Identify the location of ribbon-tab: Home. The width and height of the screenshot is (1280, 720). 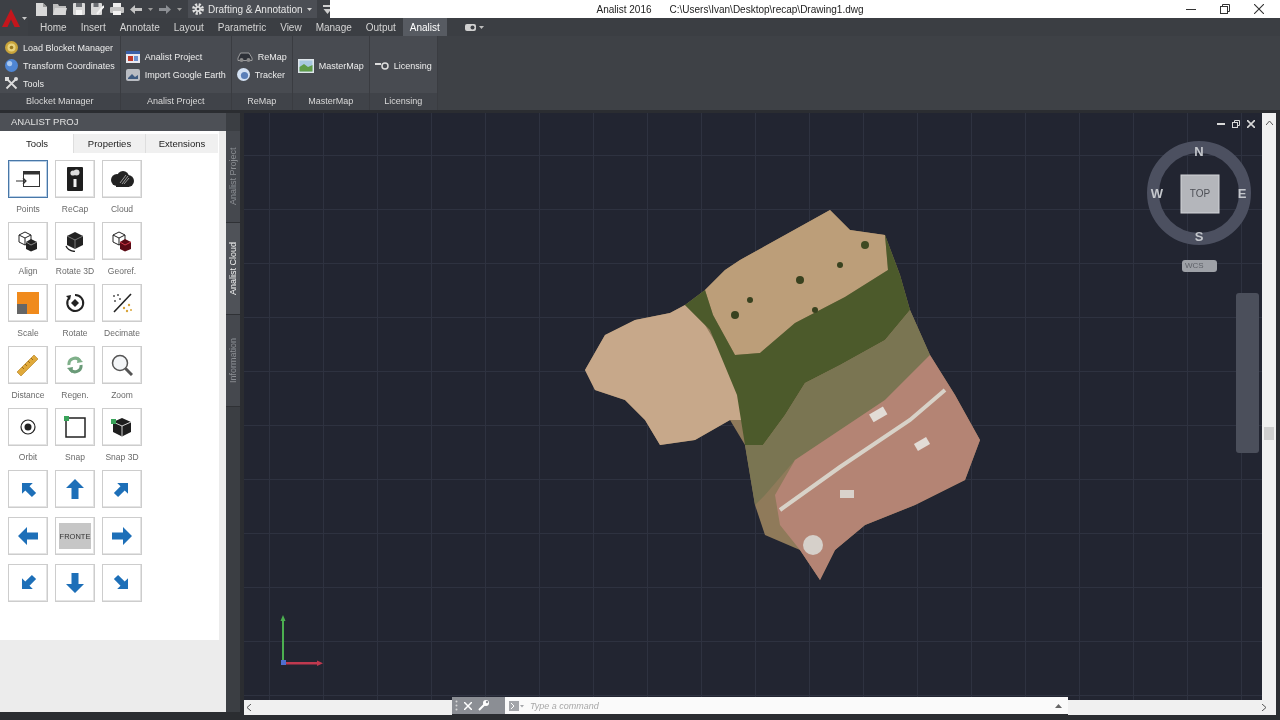
(53, 27).